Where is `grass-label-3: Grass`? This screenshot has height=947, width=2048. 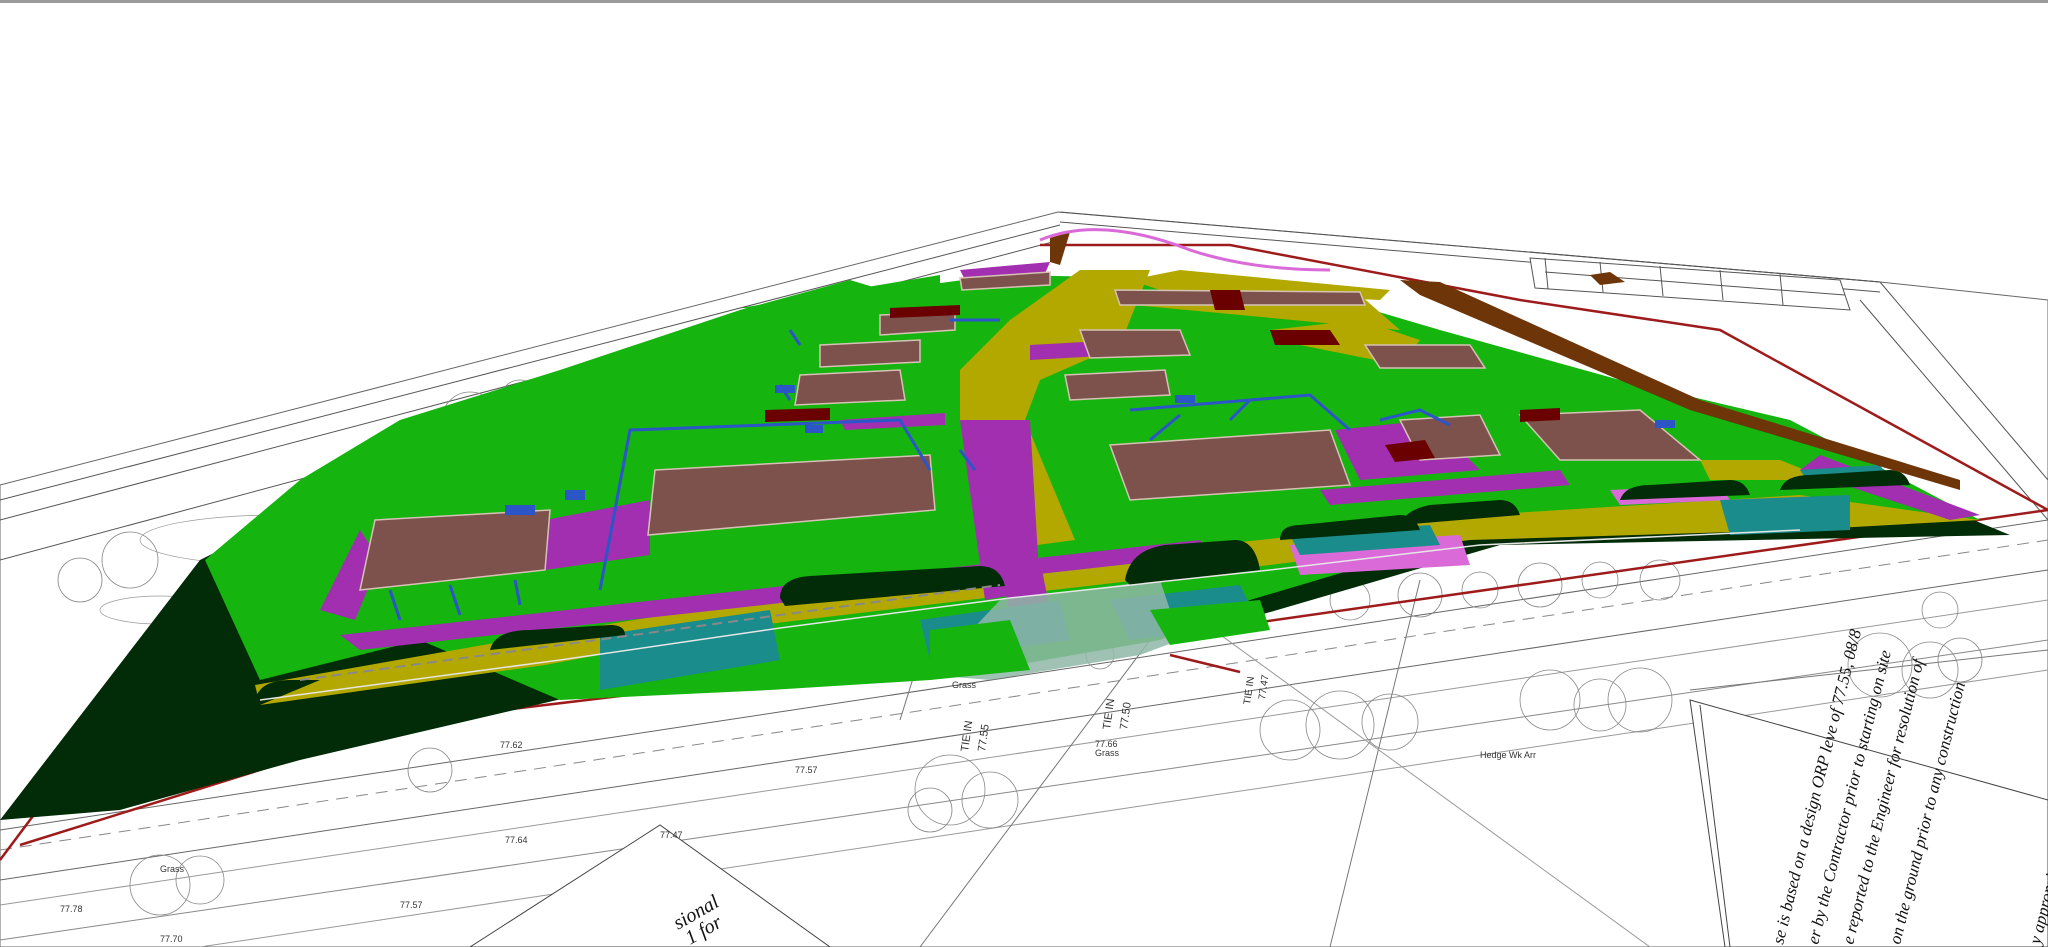 grass-label-3: Grass is located at coordinates (964, 685).